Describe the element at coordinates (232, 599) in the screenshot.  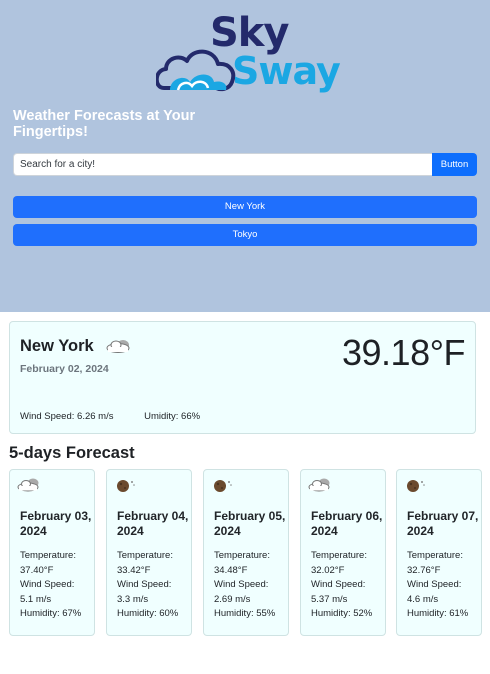
I see `forecast-wind: 2.69 m/s` at that location.